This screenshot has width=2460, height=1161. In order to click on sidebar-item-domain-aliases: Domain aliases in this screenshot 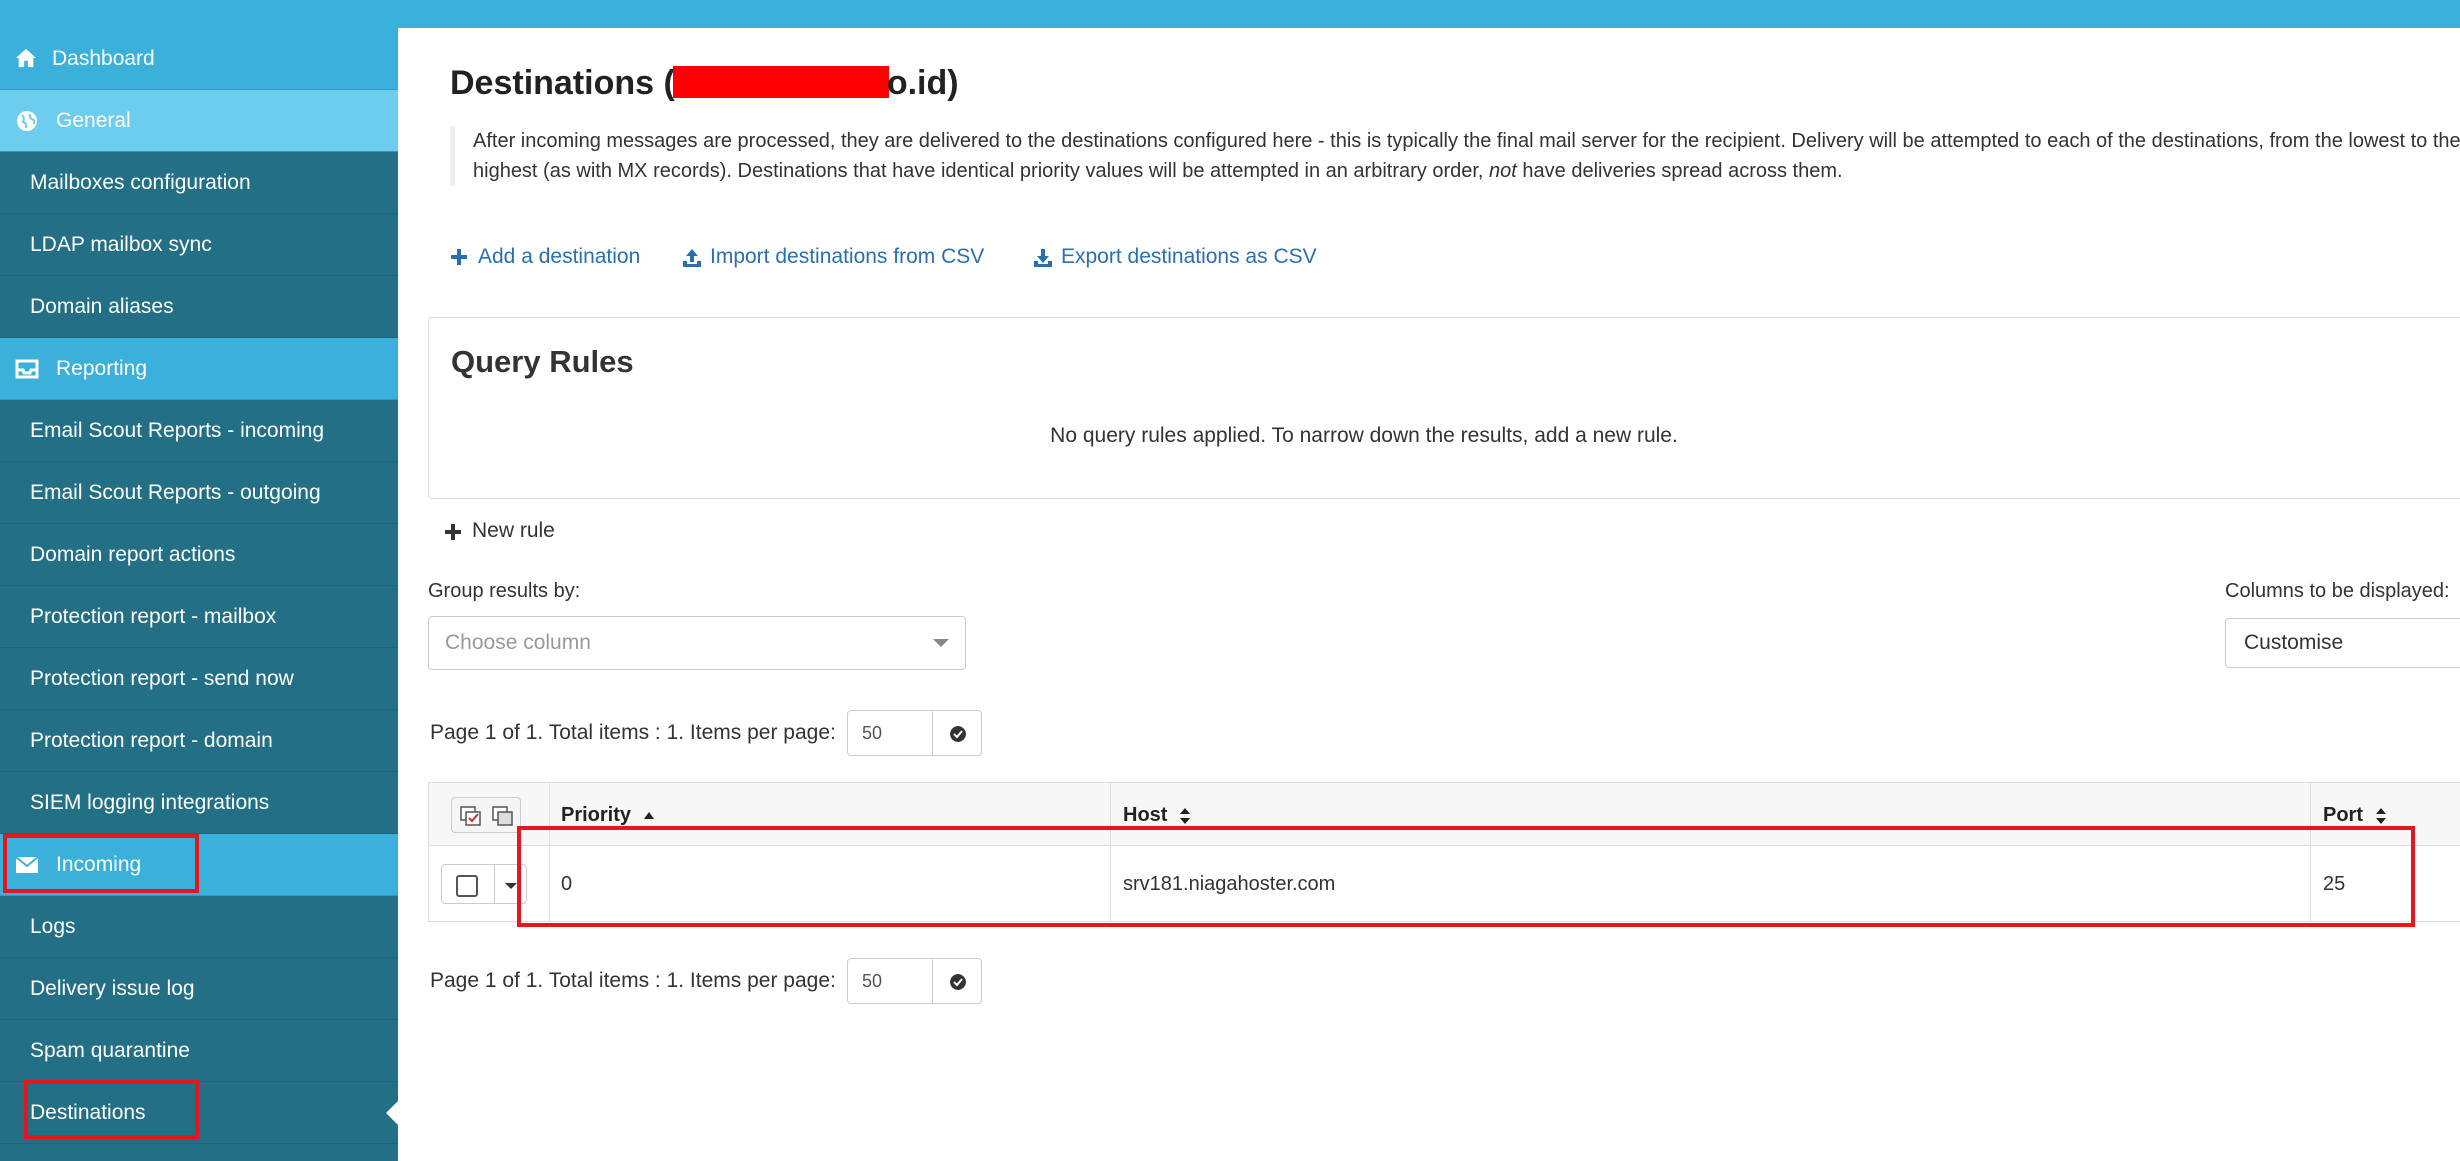, I will do `click(199, 307)`.